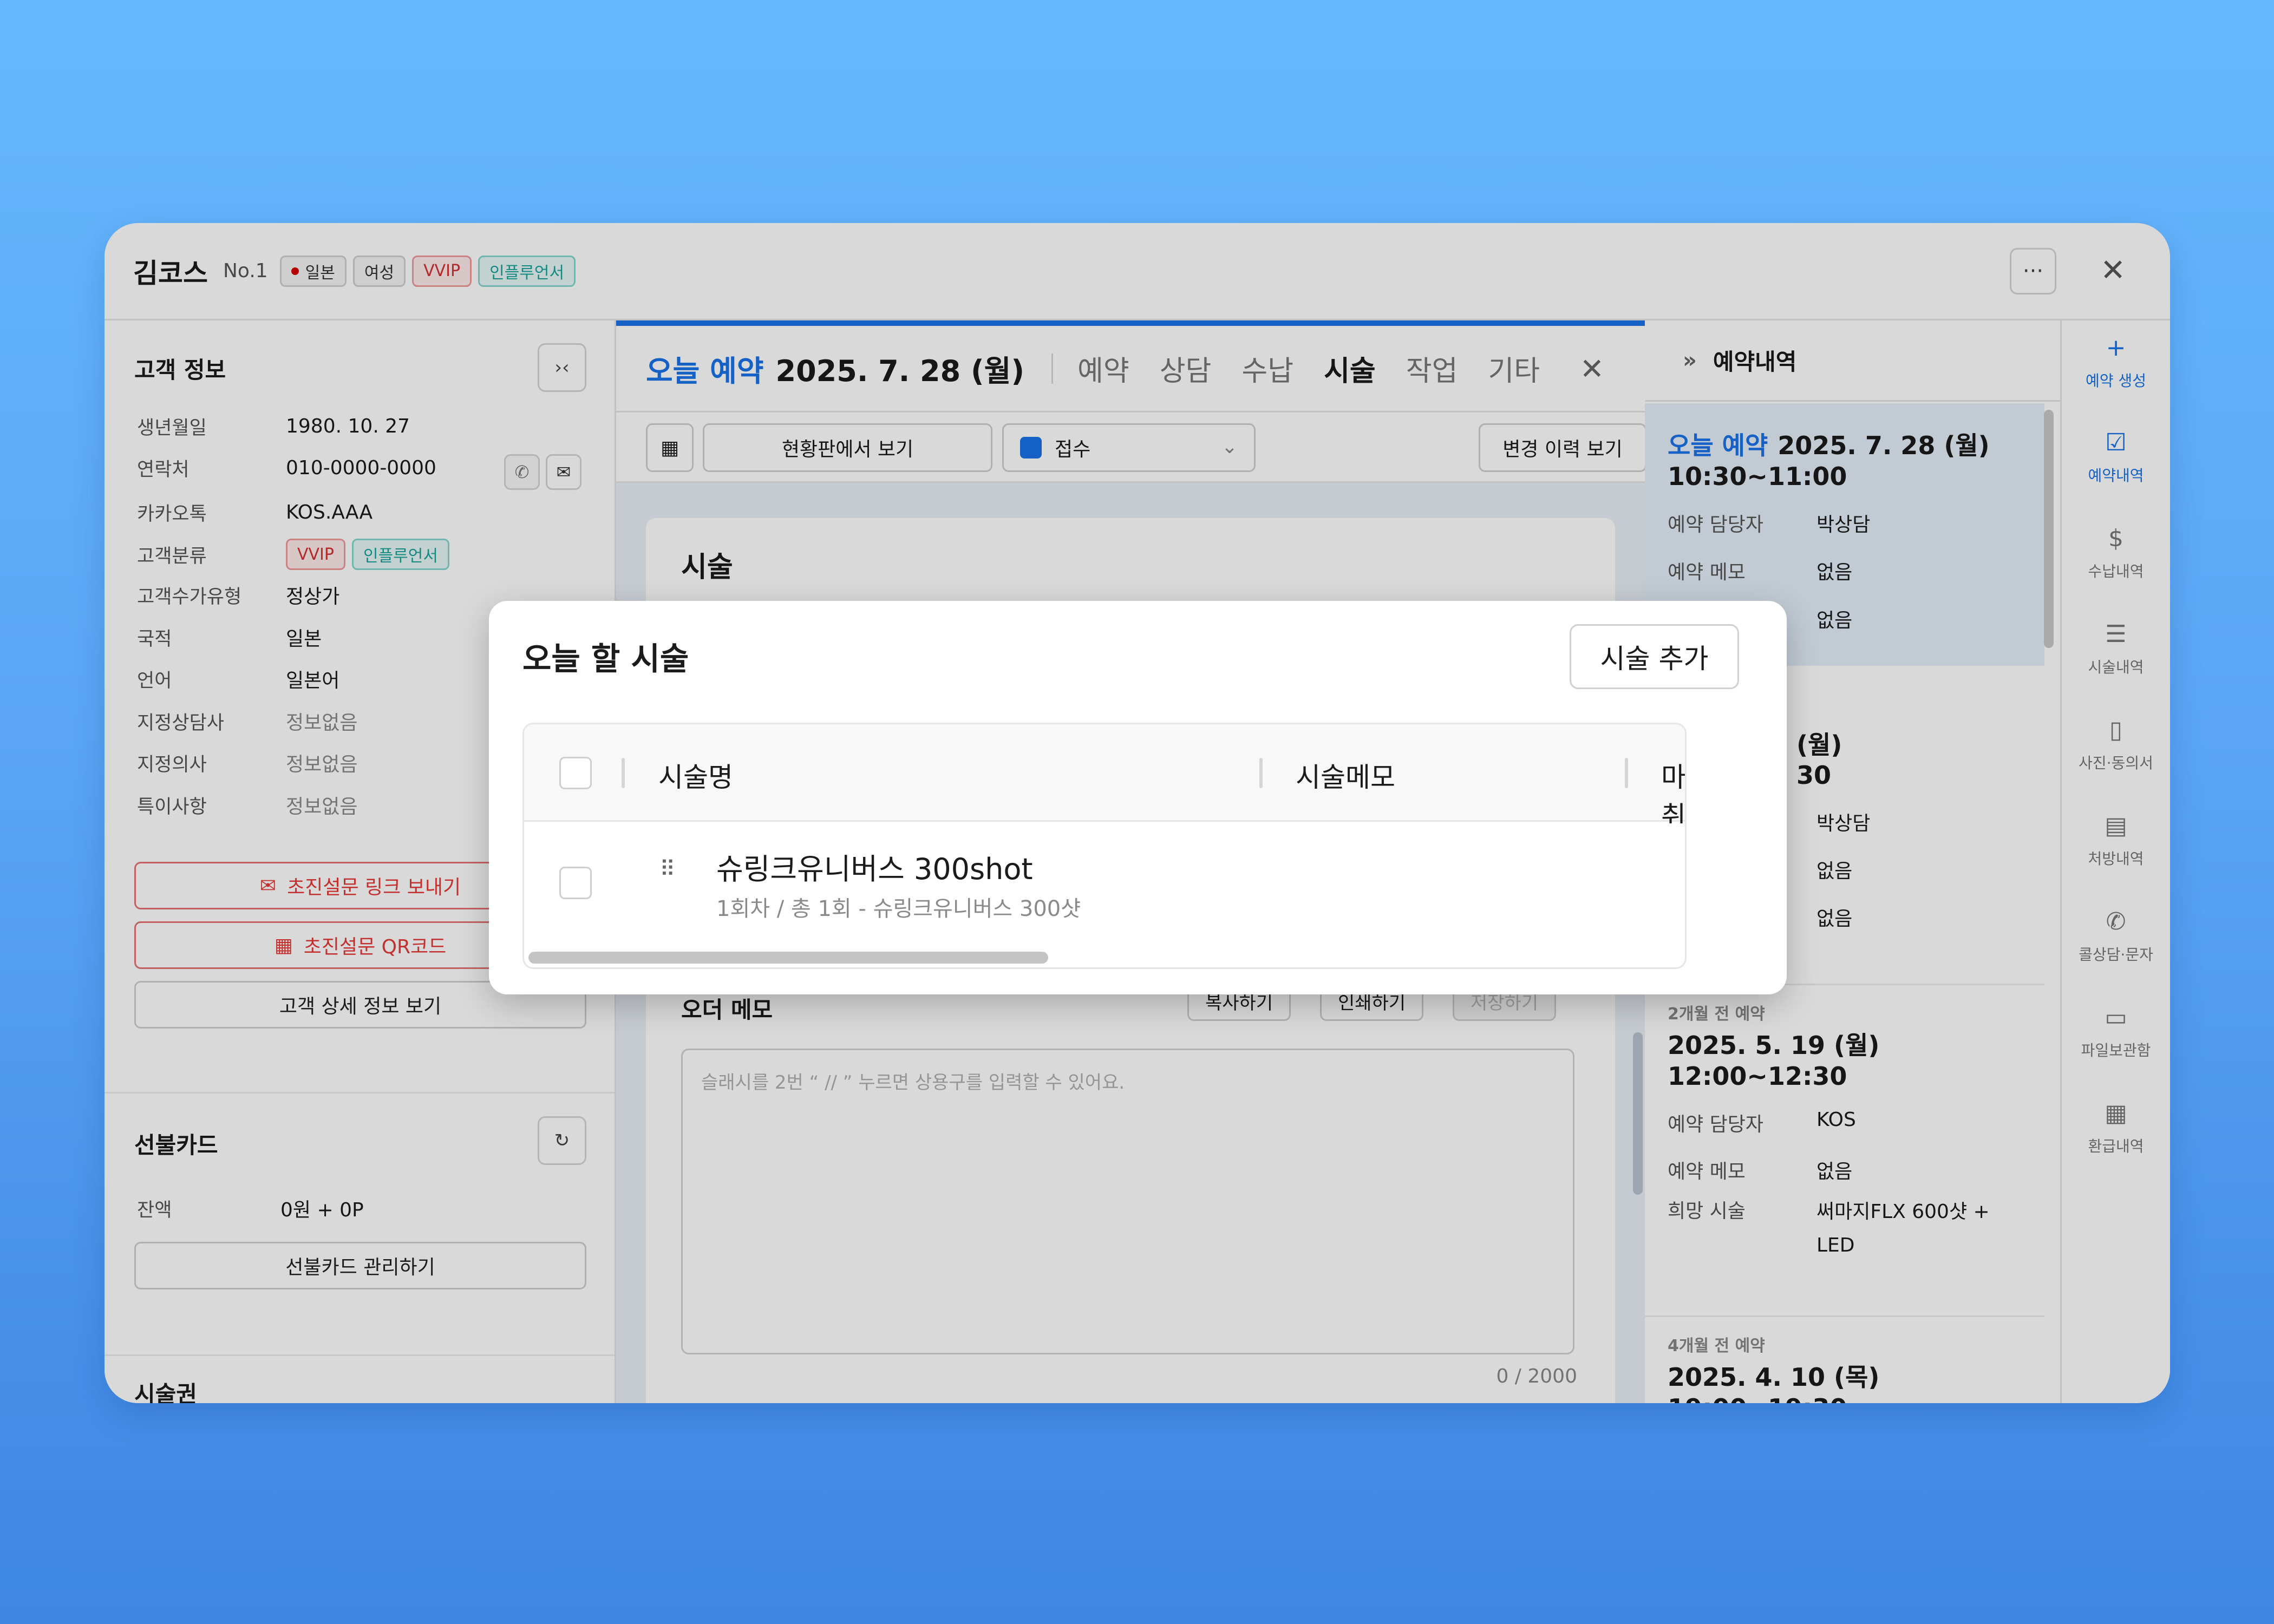  I want to click on history-time: 10:30~11:00, so click(1758, 476).